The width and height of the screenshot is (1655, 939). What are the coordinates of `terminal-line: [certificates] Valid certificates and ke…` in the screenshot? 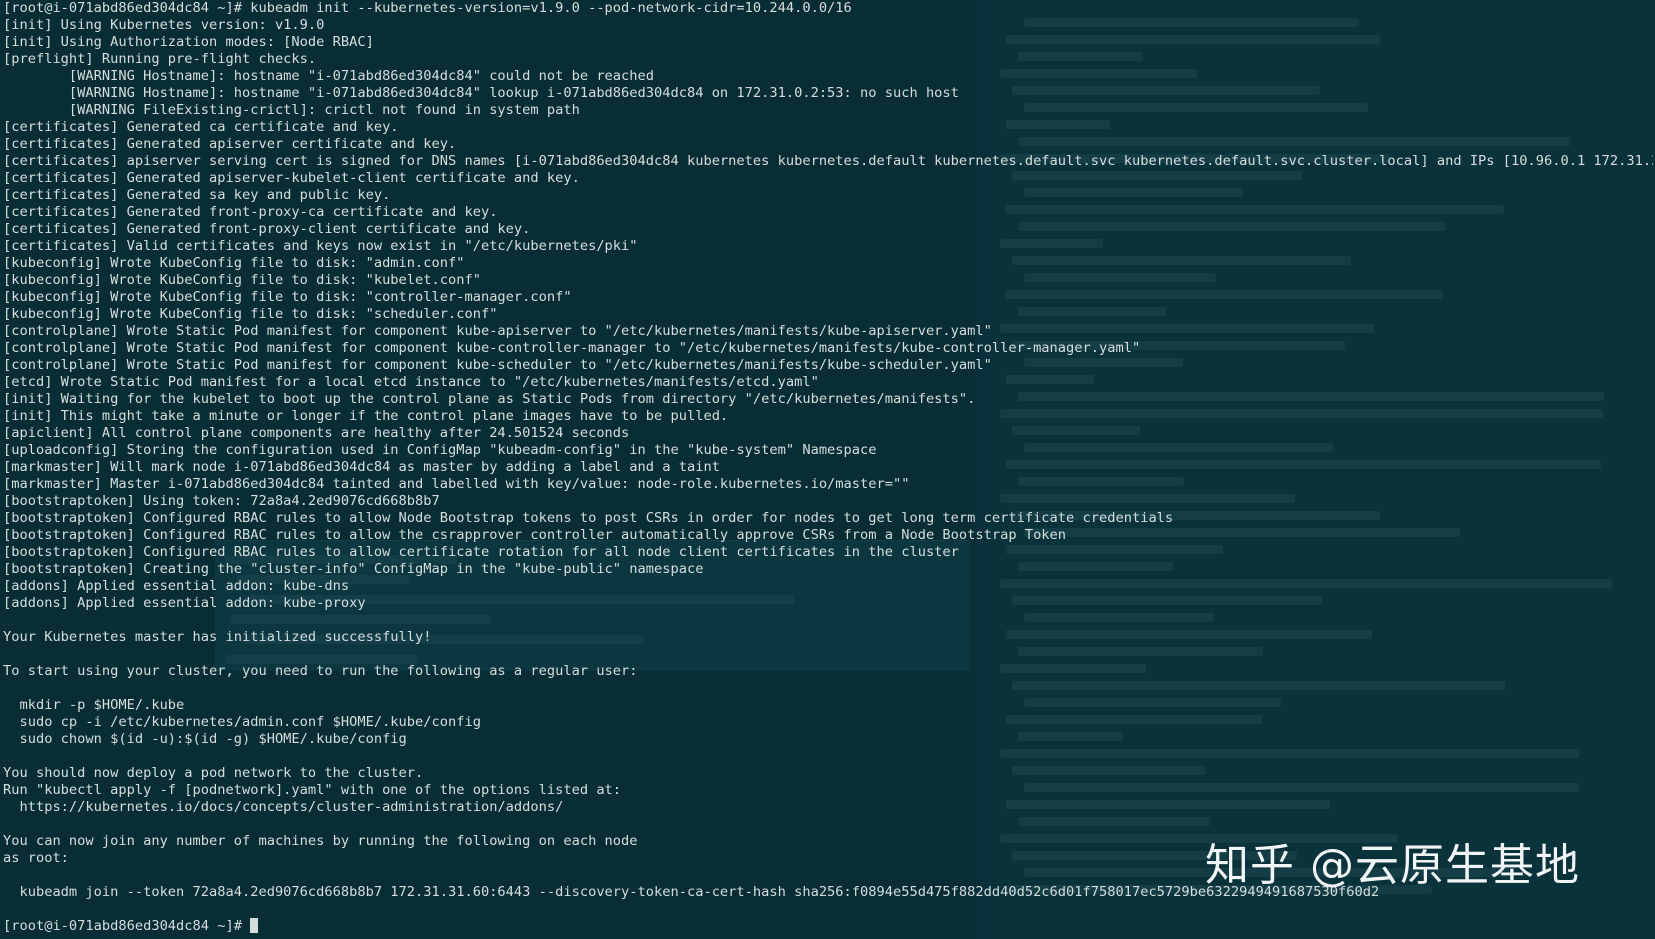 It's located at (320, 246).